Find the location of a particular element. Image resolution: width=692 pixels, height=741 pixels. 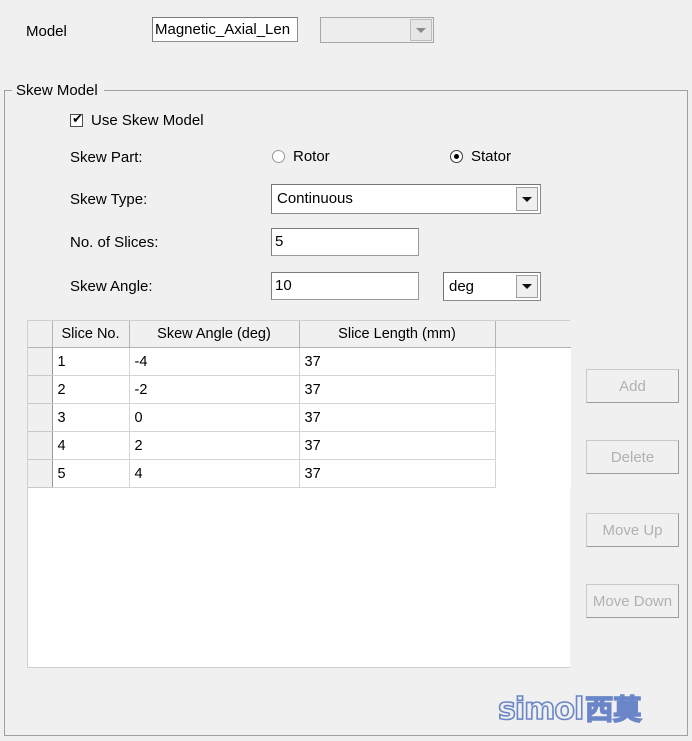

skew-angle-input: 10 is located at coordinates (345, 286).